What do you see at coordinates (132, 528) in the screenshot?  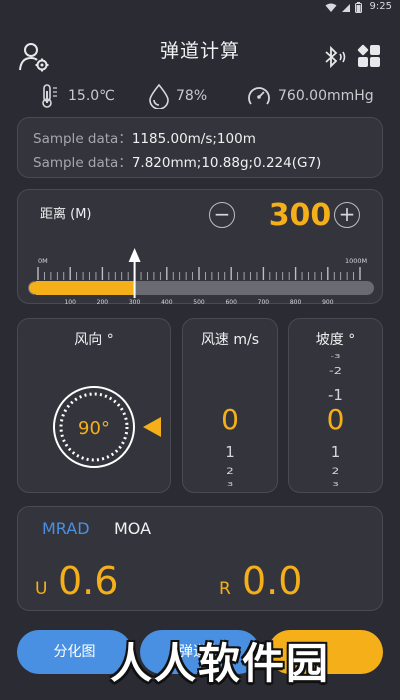 I see `moa-tab: MOA` at bounding box center [132, 528].